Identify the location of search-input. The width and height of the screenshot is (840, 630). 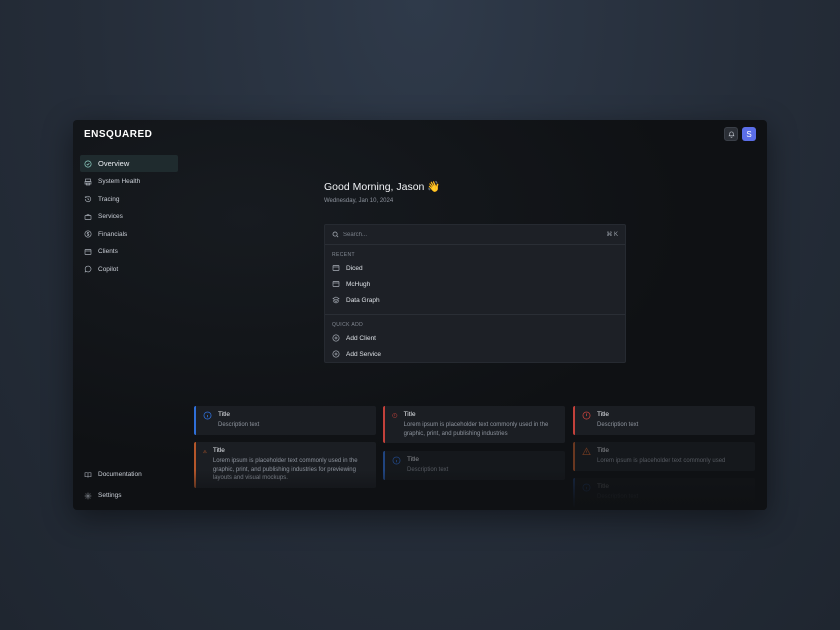
(473, 234).